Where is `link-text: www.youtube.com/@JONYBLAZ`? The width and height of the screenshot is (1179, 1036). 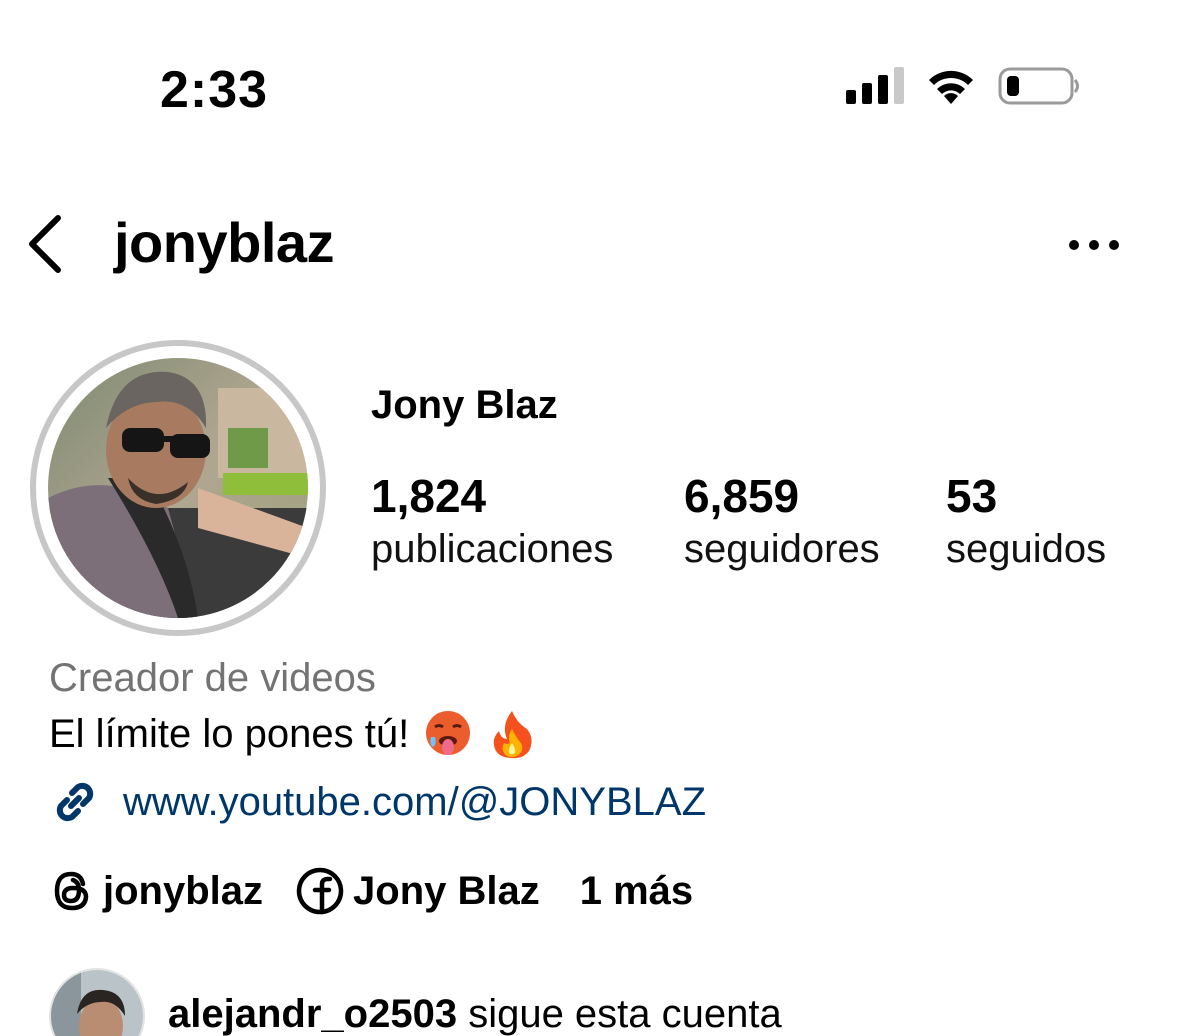
link-text: www.youtube.com/@JONYBLAZ is located at coordinates (415, 801).